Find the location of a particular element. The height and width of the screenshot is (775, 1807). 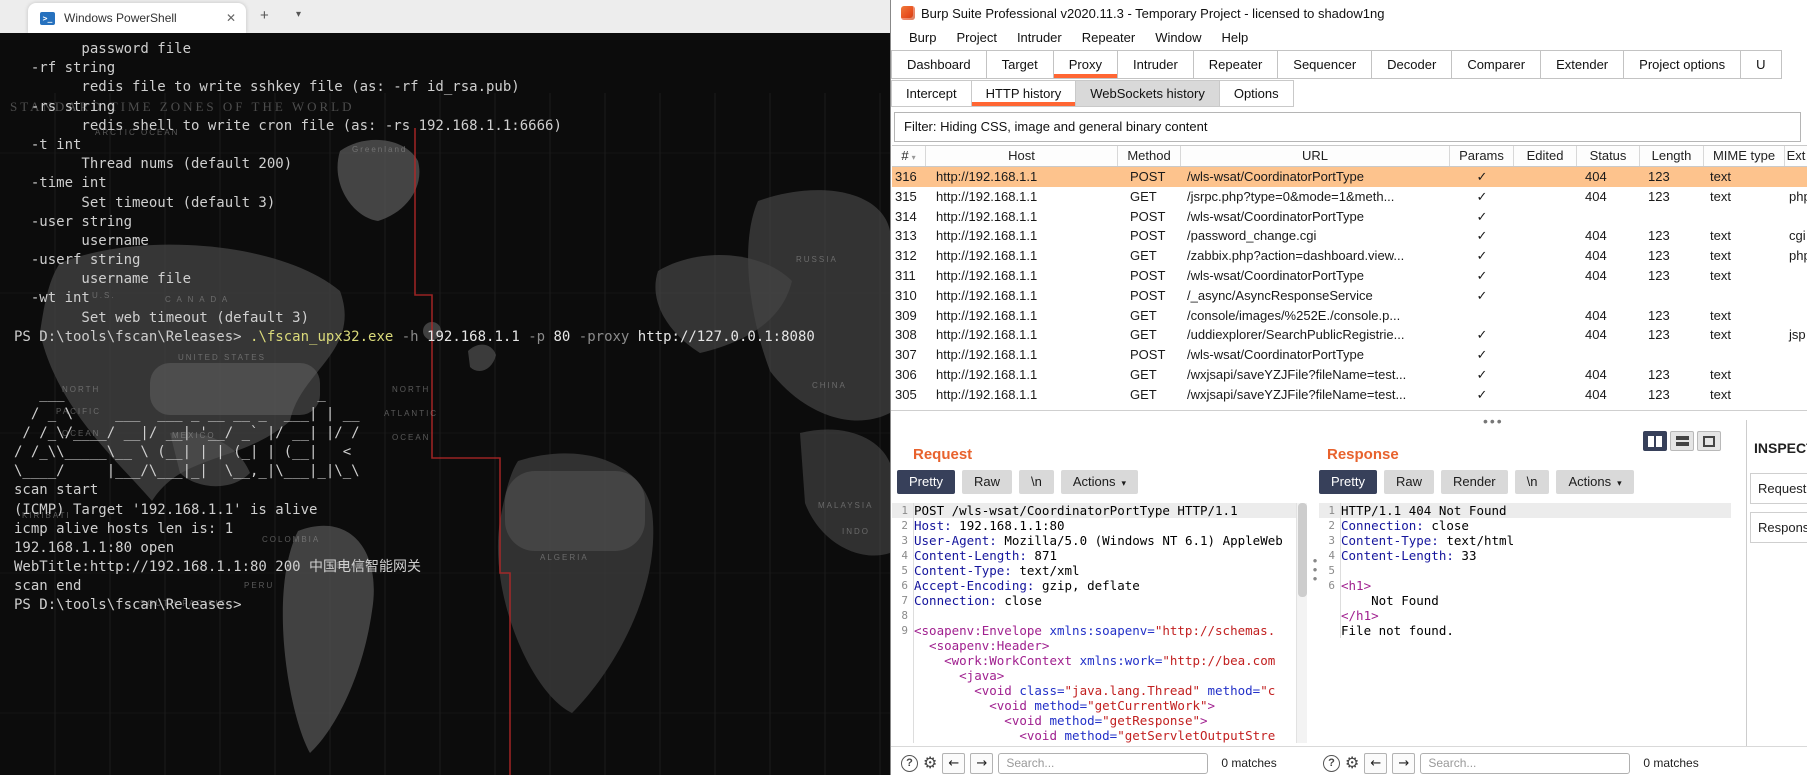

layout-rows-button is located at coordinates (1682, 441).